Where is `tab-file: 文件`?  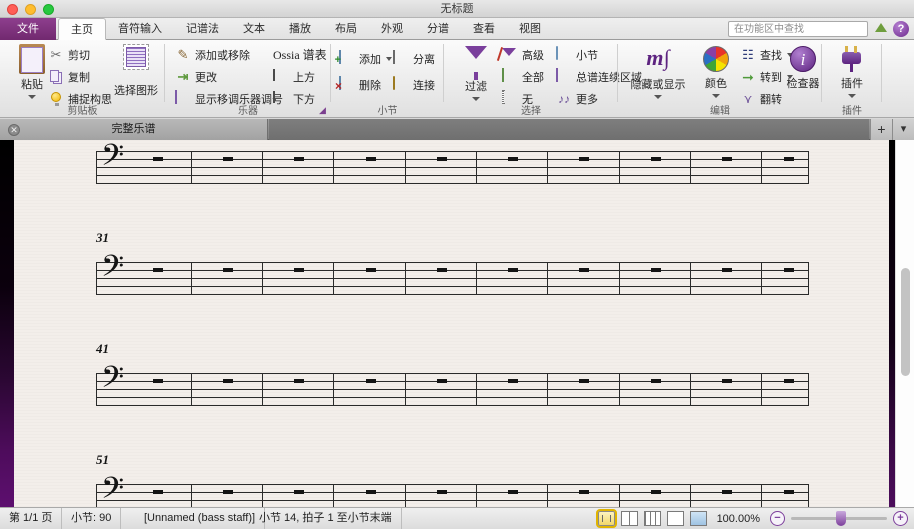 tab-file: 文件 is located at coordinates (28, 29).